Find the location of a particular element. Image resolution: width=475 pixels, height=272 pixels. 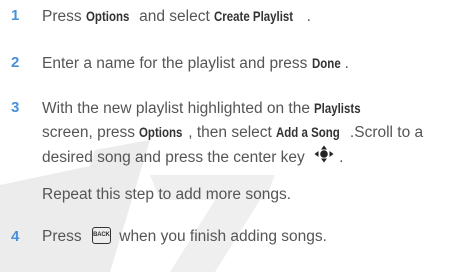

text-run: .Scroll to a is located at coordinates (386, 132).